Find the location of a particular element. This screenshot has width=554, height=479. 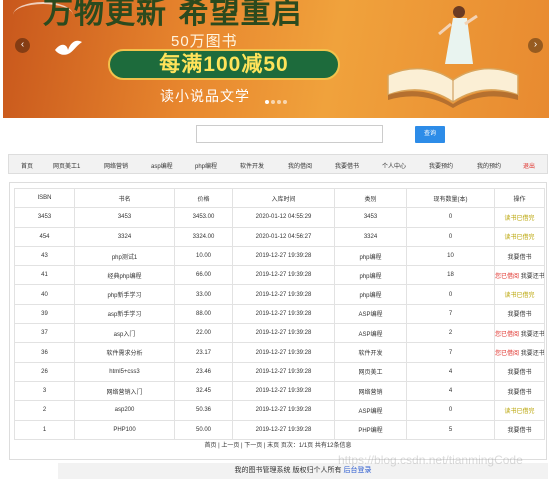

col-title: 书名 is located at coordinates (124, 198).